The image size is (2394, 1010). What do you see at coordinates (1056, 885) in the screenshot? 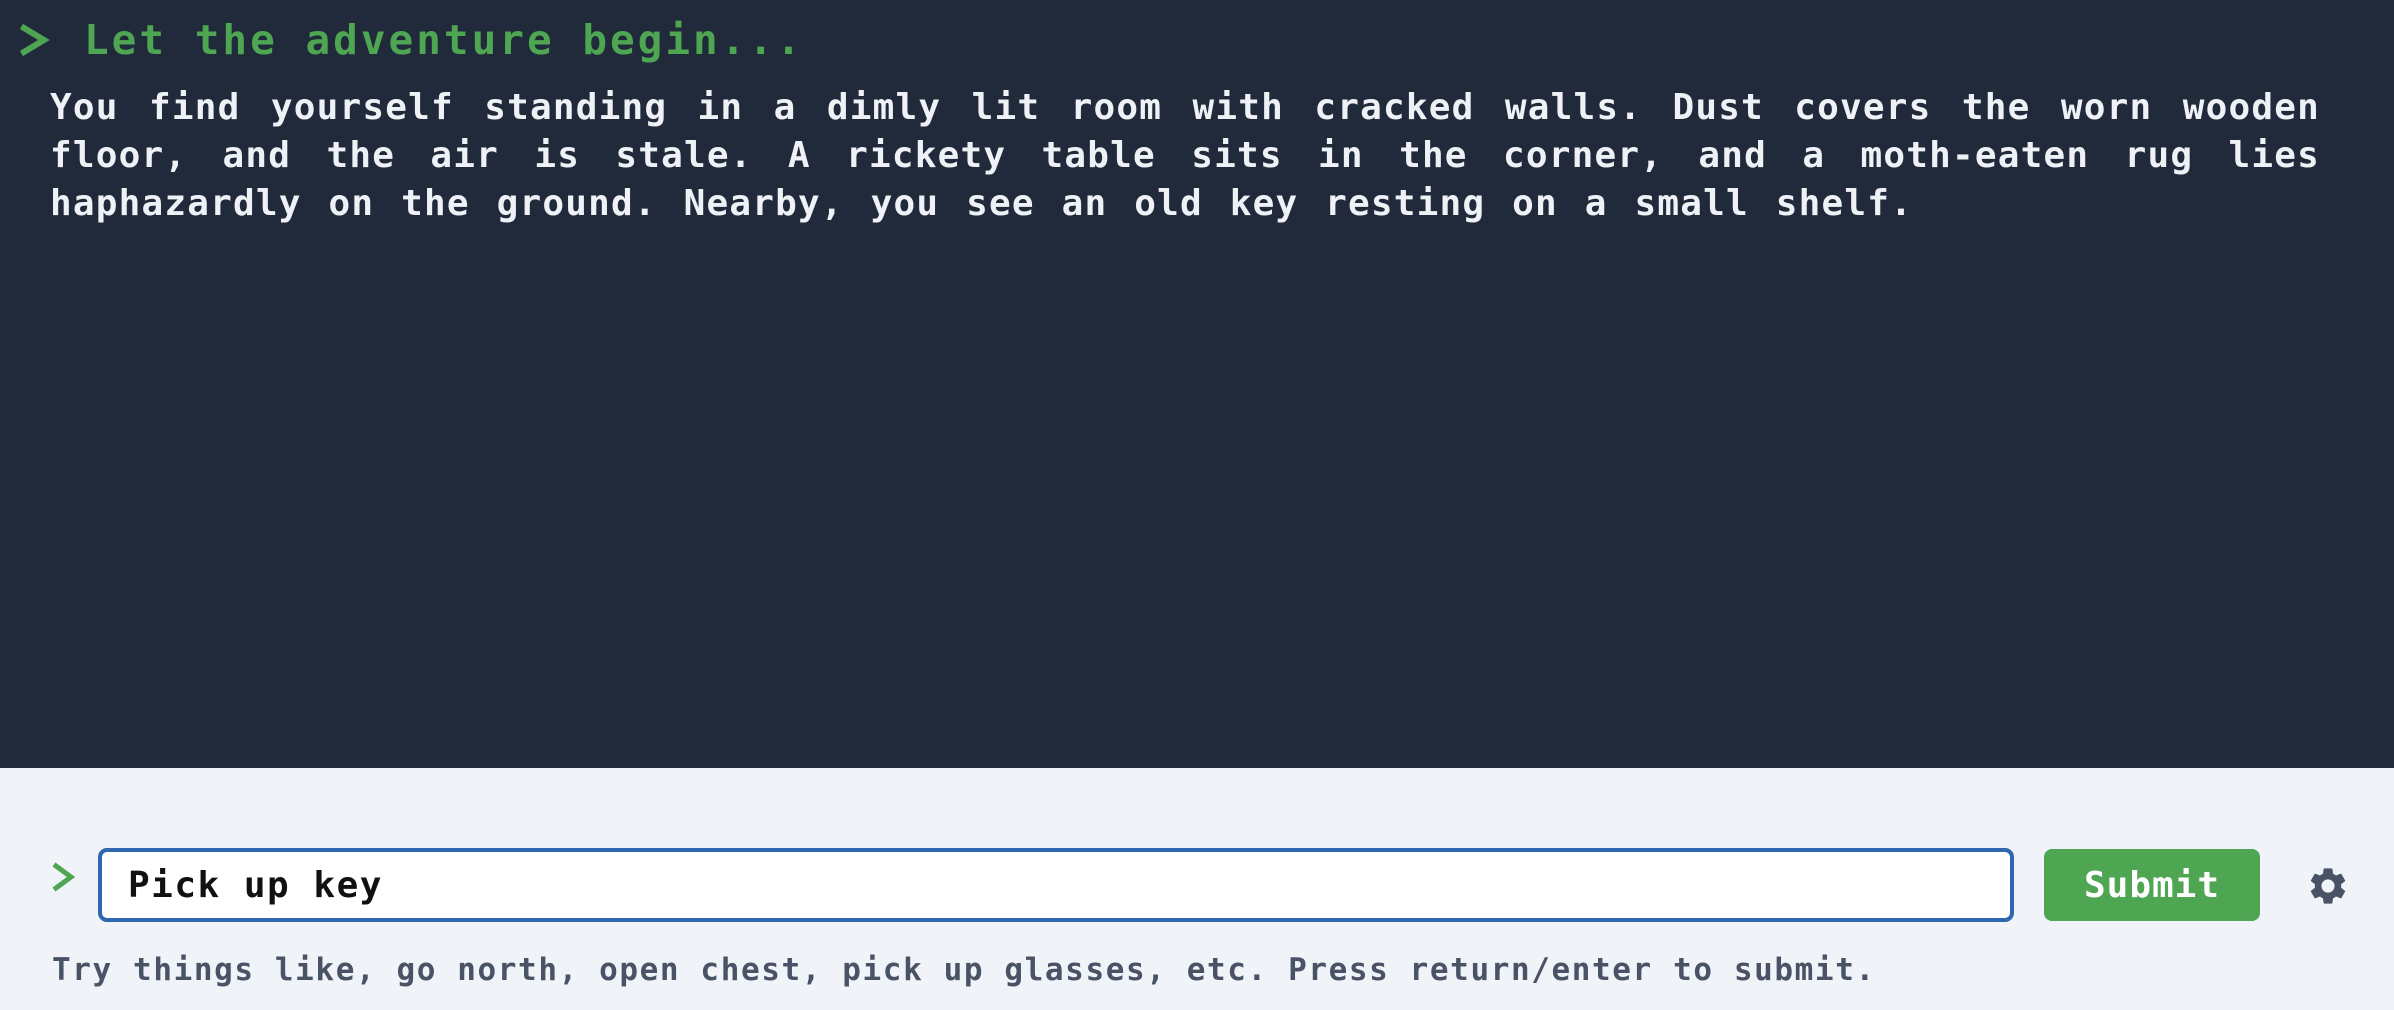
I see `command-input` at bounding box center [1056, 885].